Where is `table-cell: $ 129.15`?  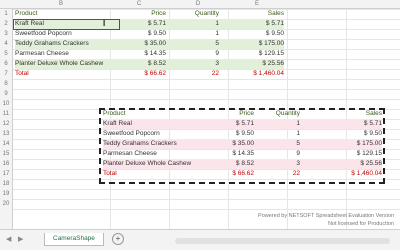
table-cell: $ 129.15 is located at coordinates (256, 54).